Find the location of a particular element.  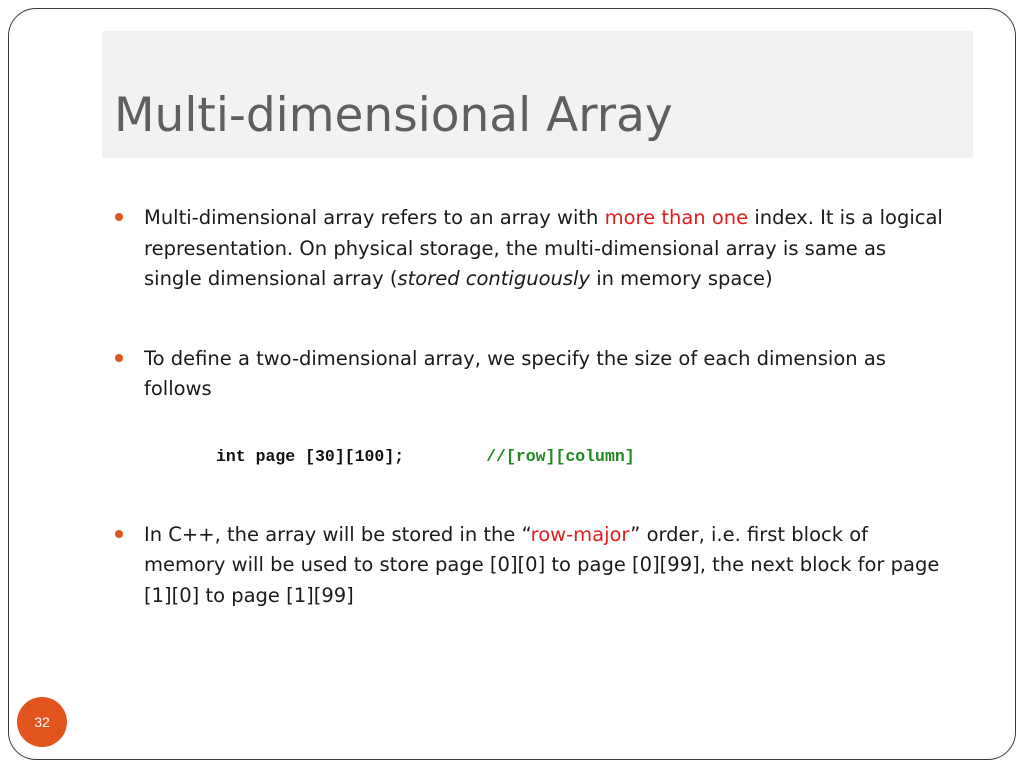

highlight-text: more than one is located at coordinates (676, 217).